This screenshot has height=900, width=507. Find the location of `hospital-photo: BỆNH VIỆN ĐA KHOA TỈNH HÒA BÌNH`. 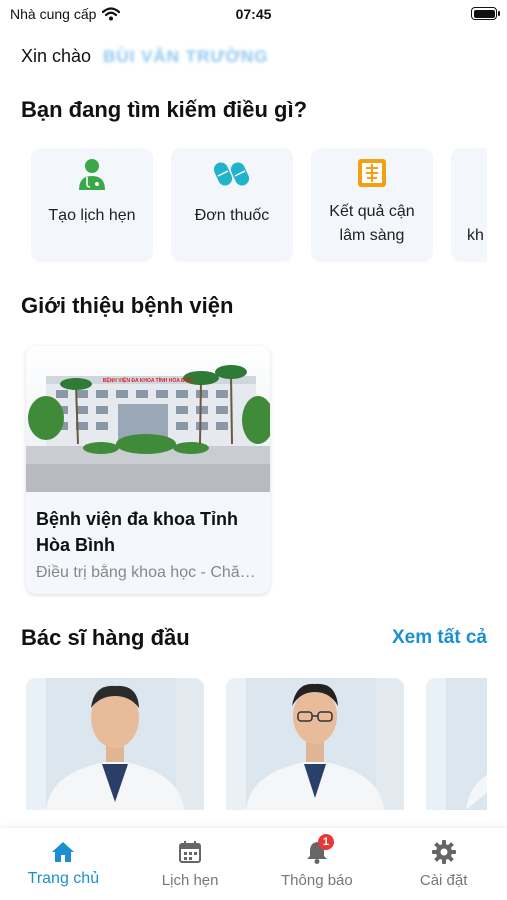

hospital-photo: BỆNH VIỆN ĐA KHOA TỈNH HÒA BÌNH is located at coordinates (148, 419).